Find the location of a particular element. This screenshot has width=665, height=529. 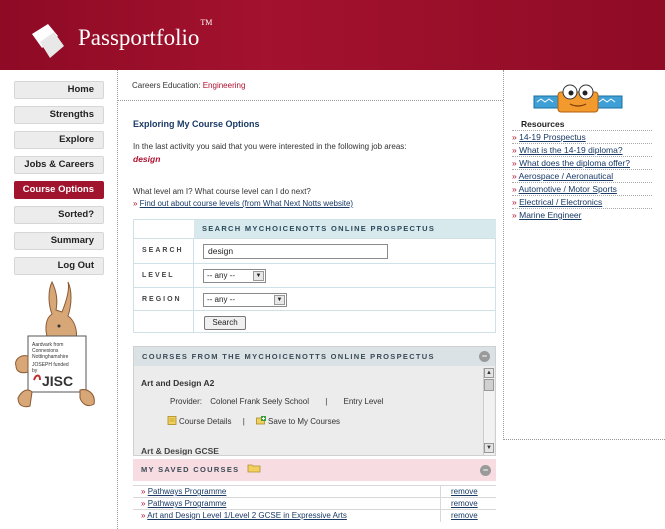

resource-link-item: » Marine Engineer is located at coordinates (546, 215).